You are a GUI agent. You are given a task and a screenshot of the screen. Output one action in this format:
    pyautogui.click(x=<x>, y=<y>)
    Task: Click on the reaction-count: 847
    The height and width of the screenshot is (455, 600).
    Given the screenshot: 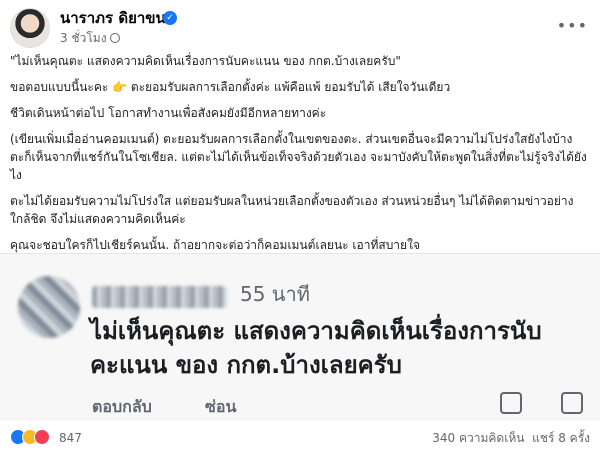 What is the action you would take?
    pyautogui.click(x=70, y=438)
    